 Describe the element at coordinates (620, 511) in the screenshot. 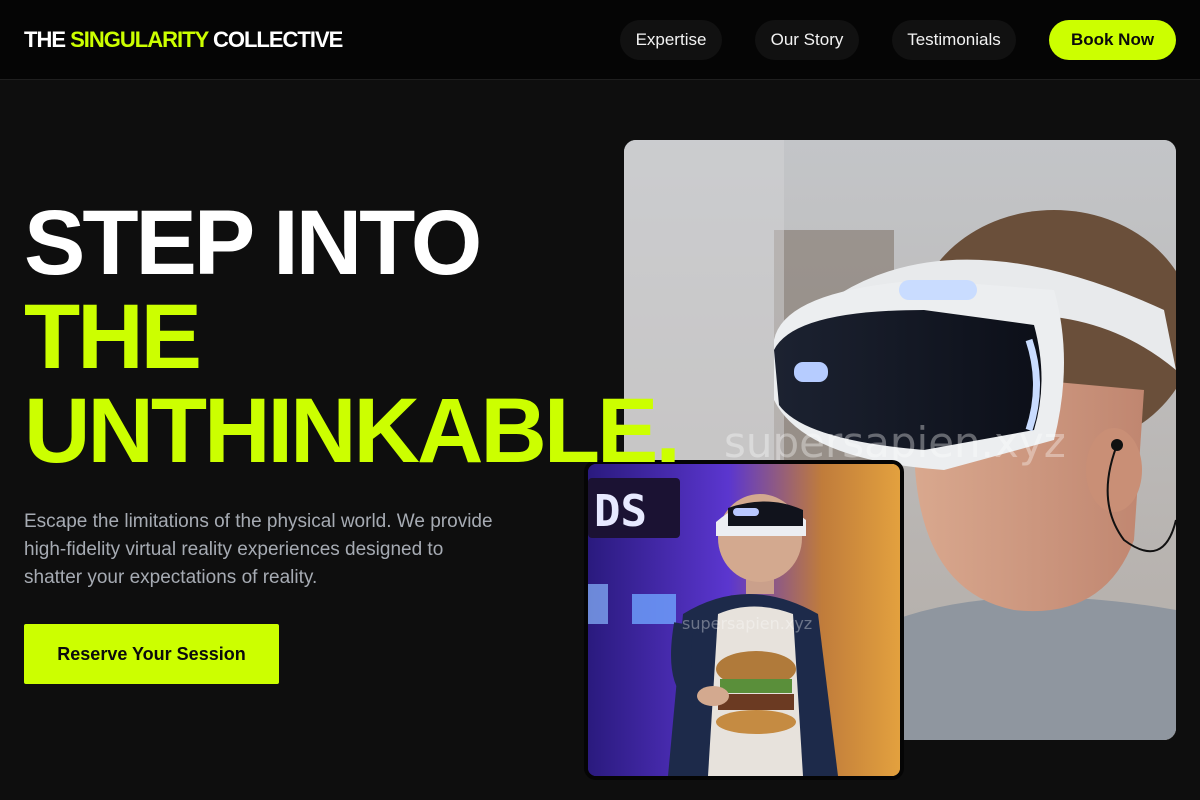

I see `svg-text: DS` at that location.